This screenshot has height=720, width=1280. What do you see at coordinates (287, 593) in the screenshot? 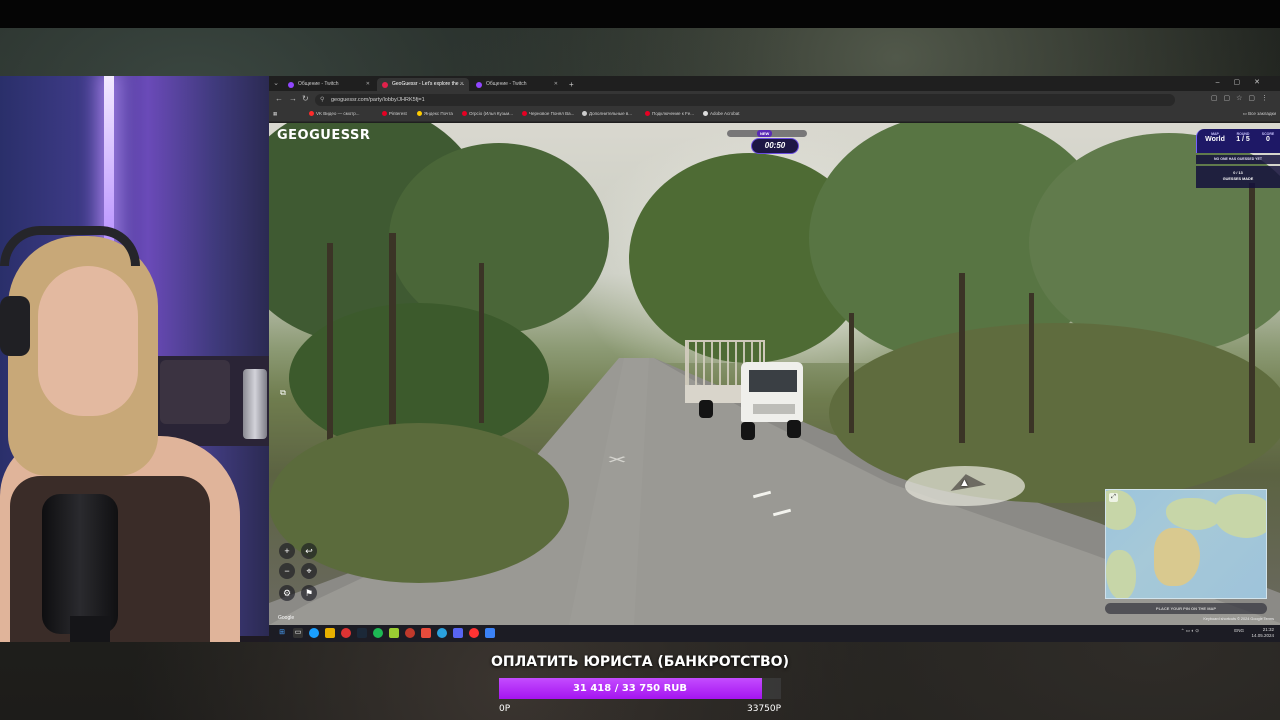
I see `settings-gear-icon: ⚙` at bounding box center [287, 593].